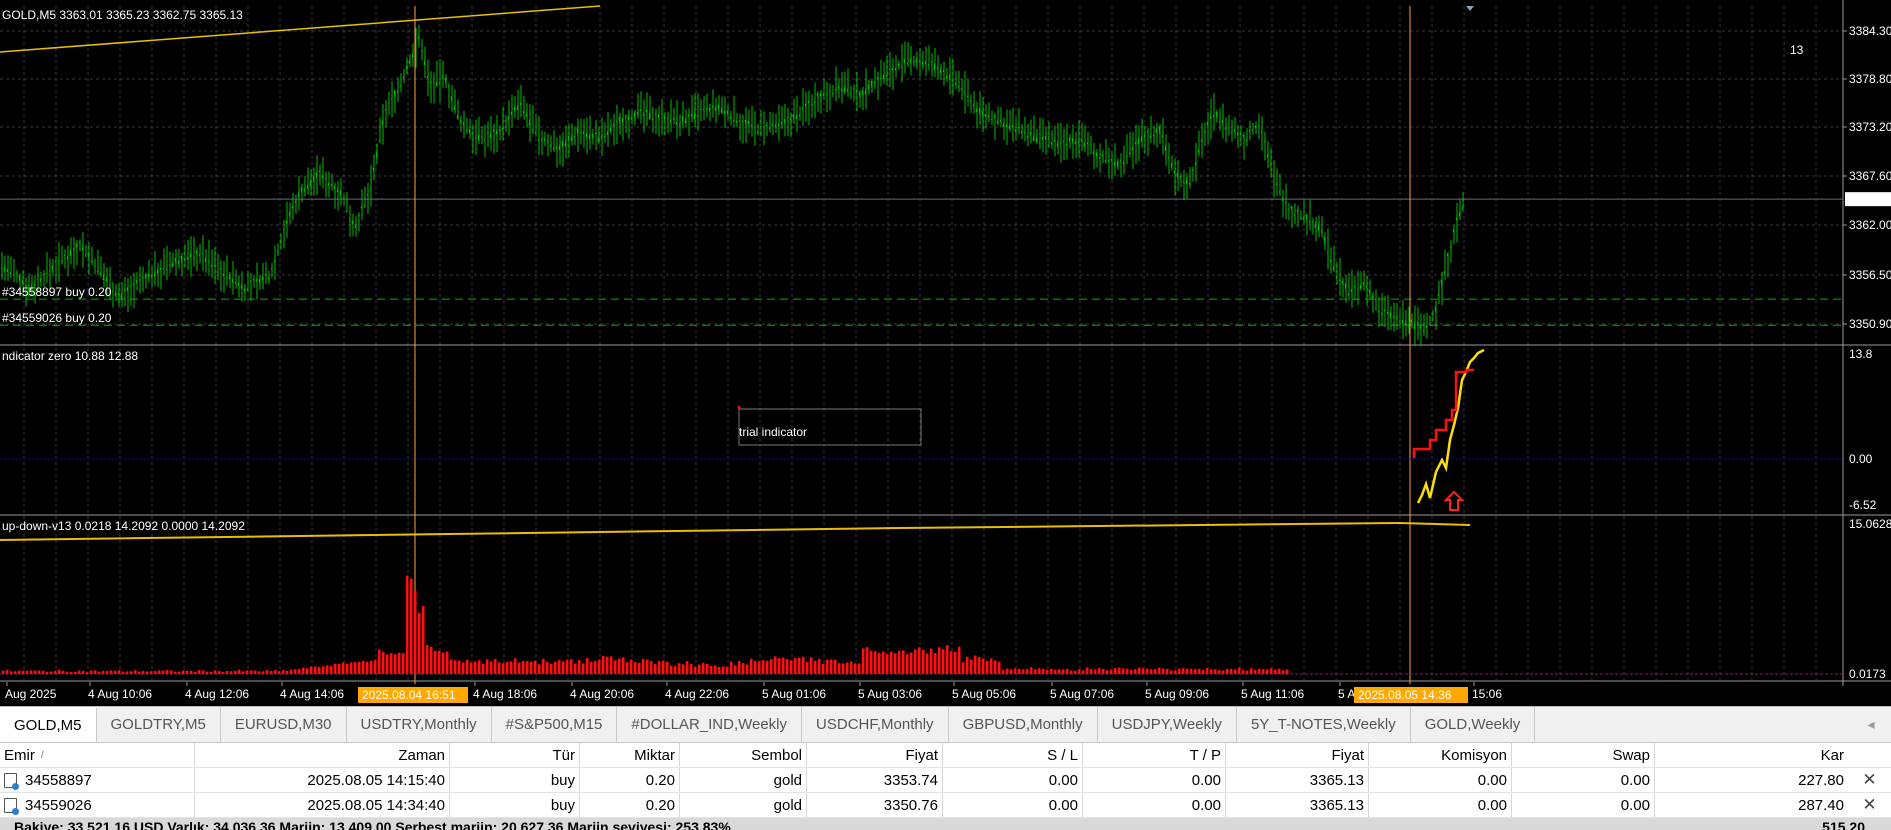 Image resolution: width=1891 pixels, height=830 pixels. Describe the element at coordinates (97, 780) in the screenshot. I see `order-cell-emir: 34558897` at that location.